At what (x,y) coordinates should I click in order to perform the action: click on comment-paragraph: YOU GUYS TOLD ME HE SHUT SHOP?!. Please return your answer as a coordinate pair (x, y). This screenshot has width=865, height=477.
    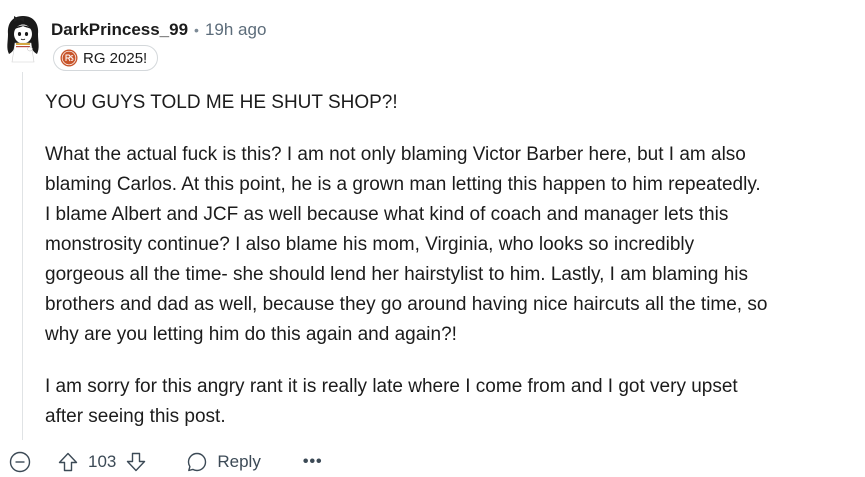
    Looking at the image, I should click on (221, 102).